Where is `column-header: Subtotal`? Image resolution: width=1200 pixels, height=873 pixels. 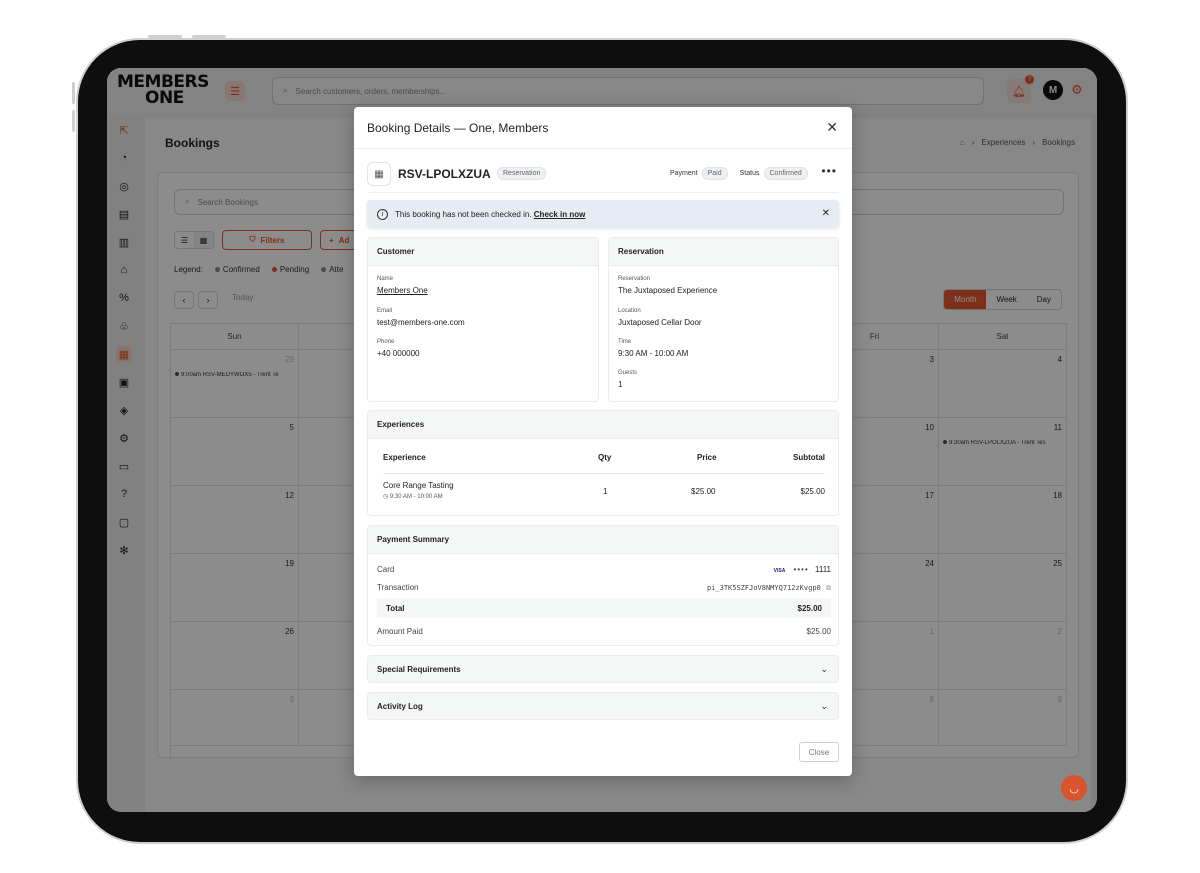
column-header: Subtotal is located at coordinates (809, 457).